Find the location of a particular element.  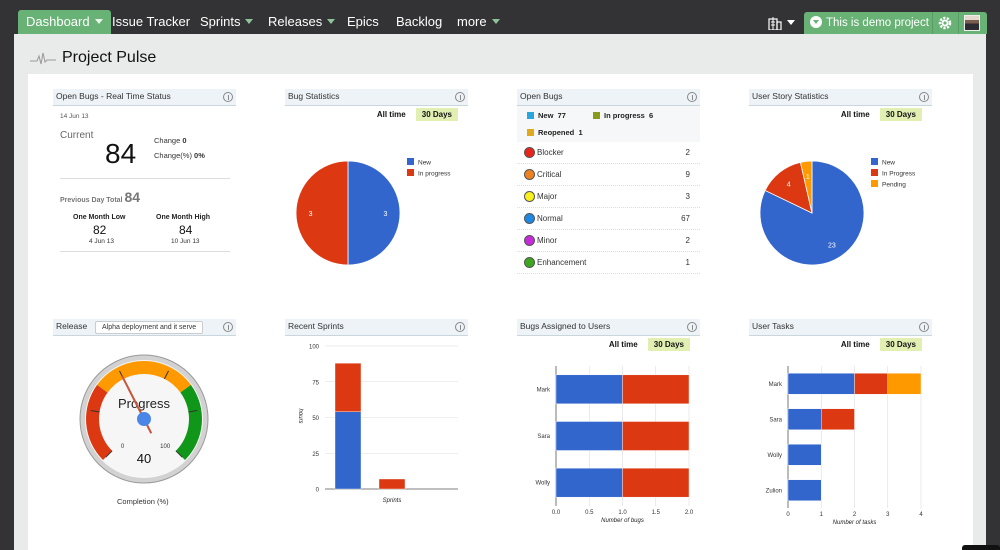

priority-row-blocker: Blocker 2 is located at coordinates (608, 153).